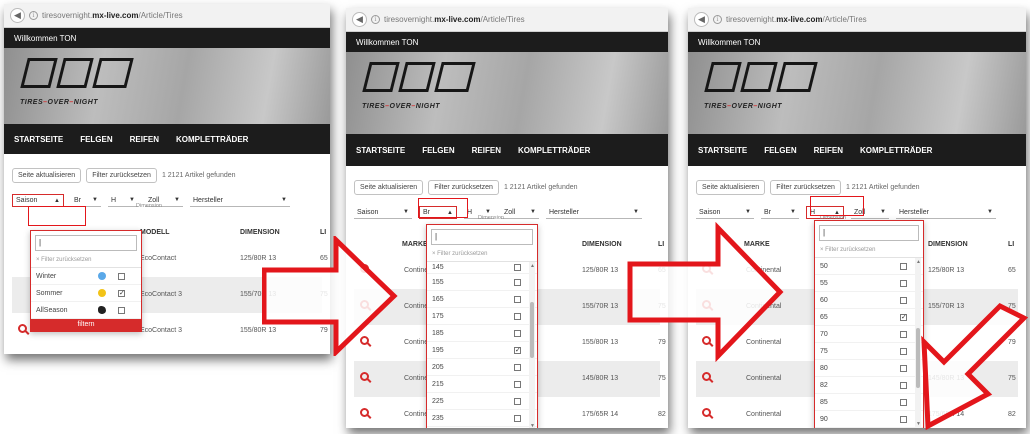  Describe the element at coordinates (482, 268) in the screenshot. I see `width-option: 145` at that location.